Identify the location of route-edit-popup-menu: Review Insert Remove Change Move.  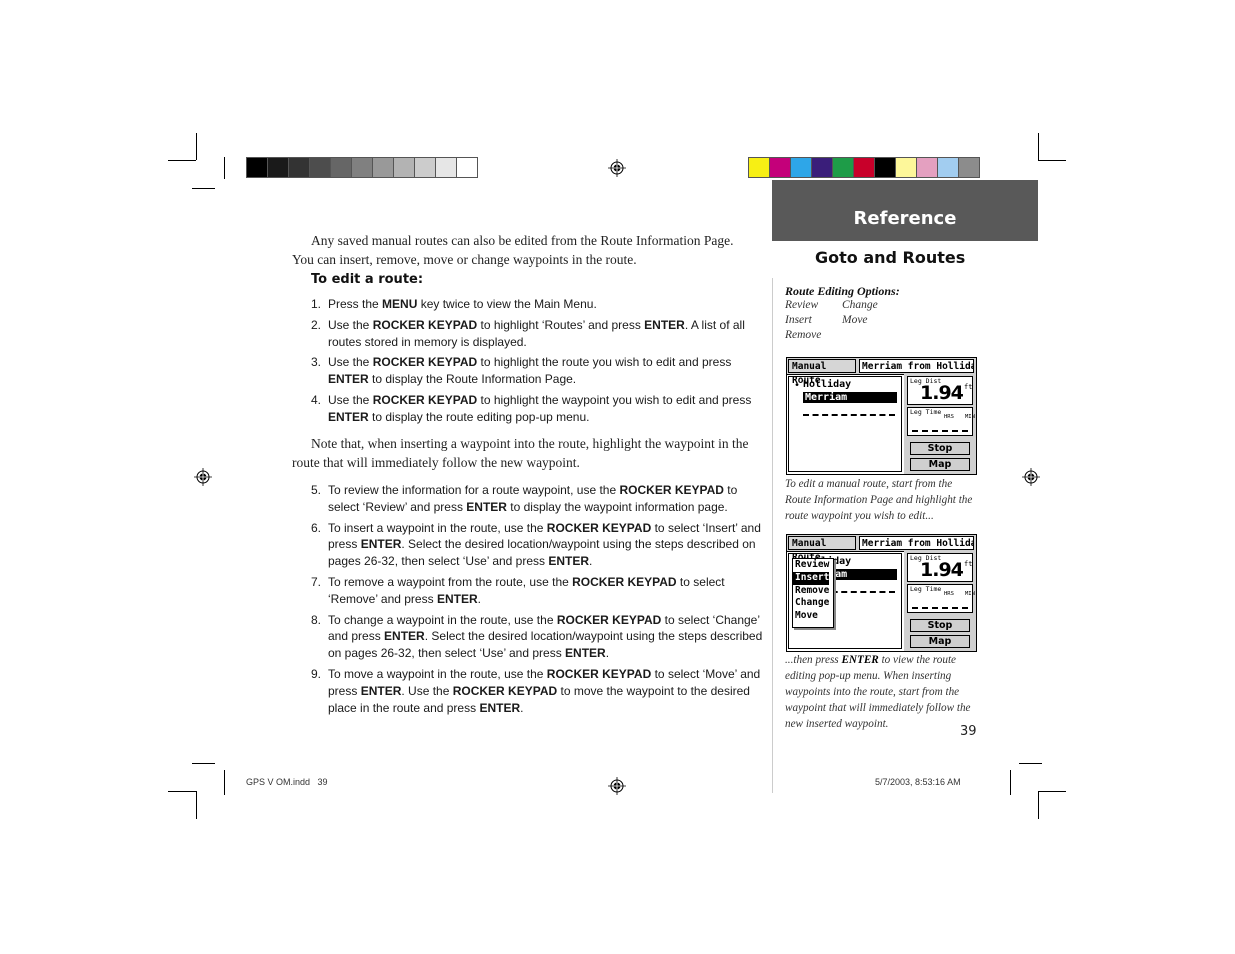
(813, 593).